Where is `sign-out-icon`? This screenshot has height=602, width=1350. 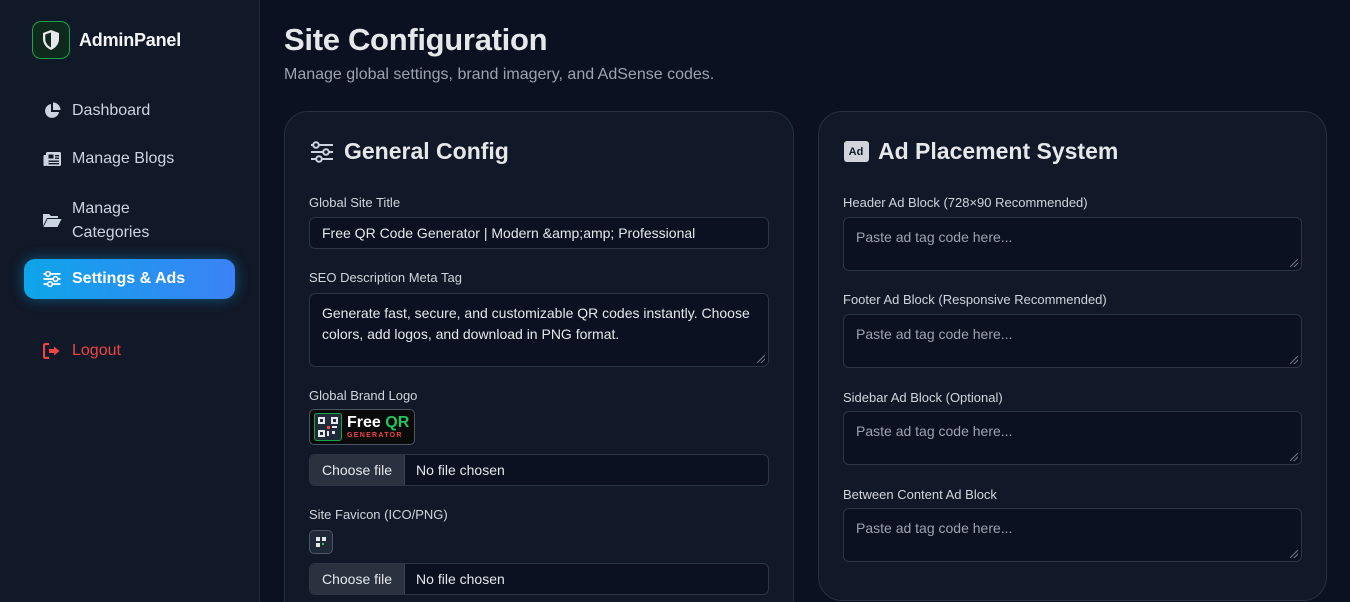 sign-out-icon is located at coordinates (52, 351).